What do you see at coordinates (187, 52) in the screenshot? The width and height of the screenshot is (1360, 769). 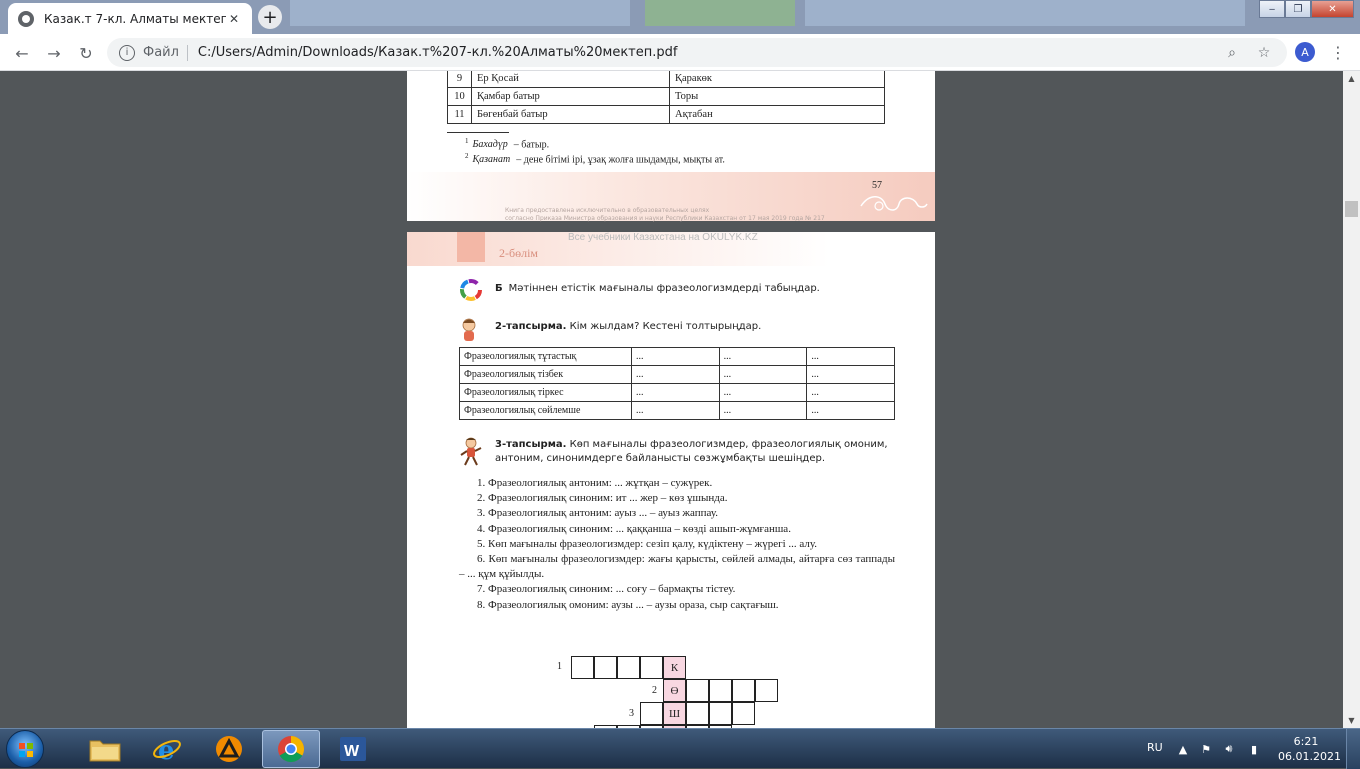 I see `divider` at bounding box center [187, 52].